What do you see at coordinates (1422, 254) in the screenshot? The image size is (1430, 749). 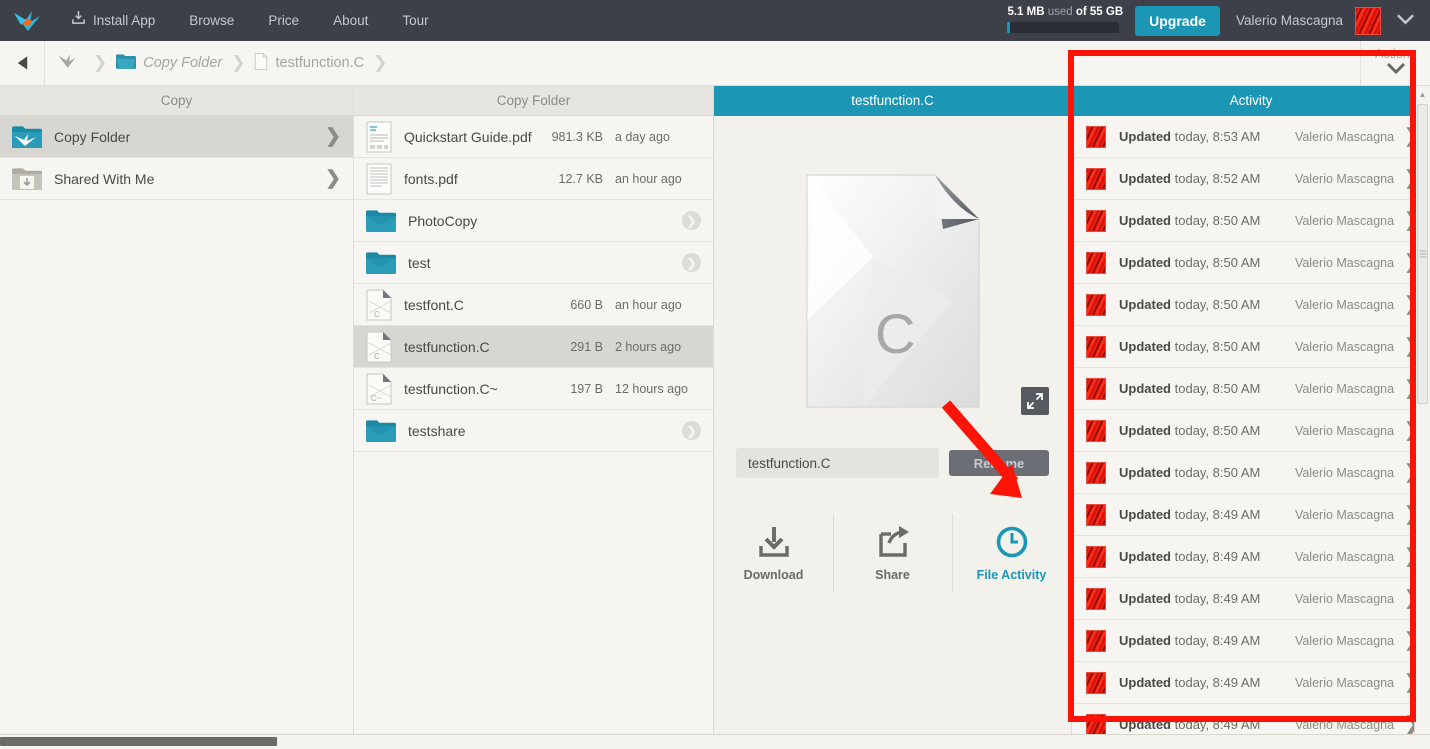 I see `vertical-scrollbar-thumb` at bounding box center [1422, 254].